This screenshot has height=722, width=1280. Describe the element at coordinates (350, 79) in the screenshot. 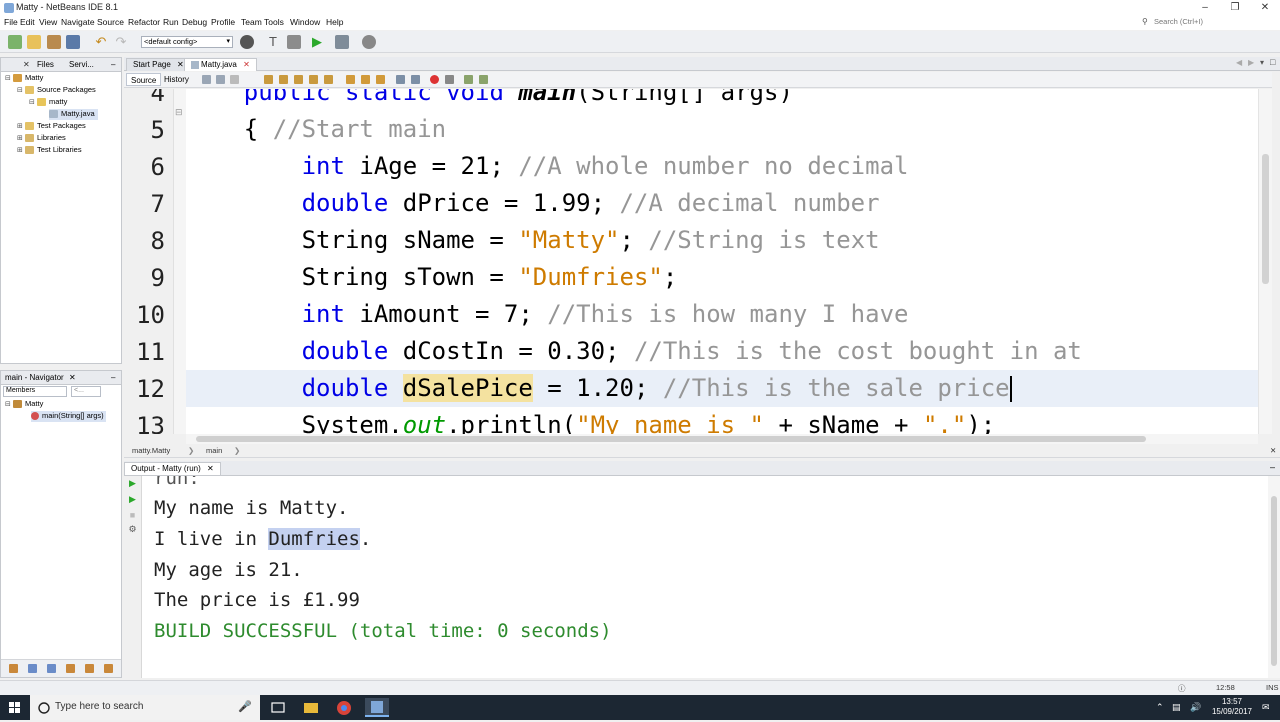

I see `previous-bookmark-icon` at that location.